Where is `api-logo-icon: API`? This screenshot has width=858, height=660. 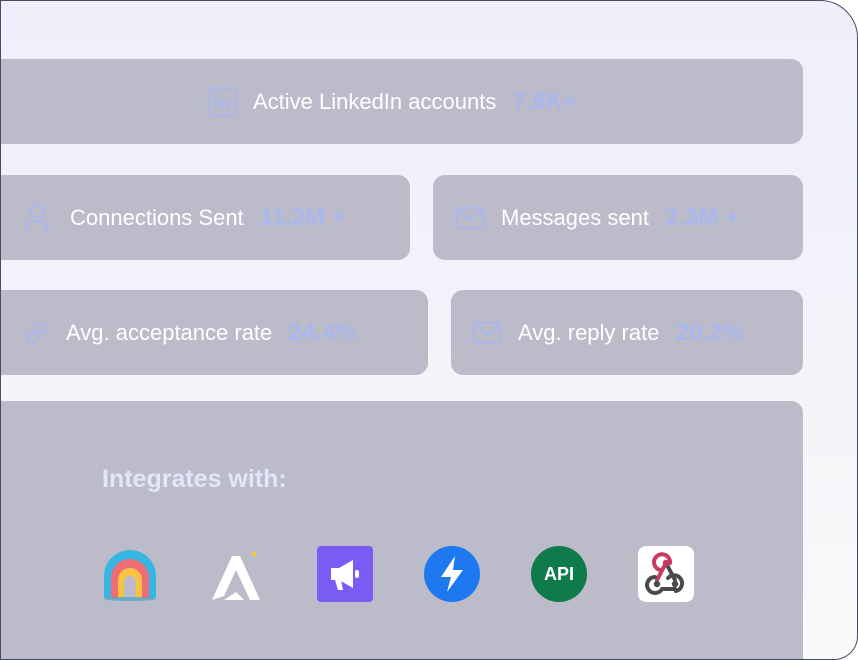 api-logo-icon: API is located at coordinates (559, 574).